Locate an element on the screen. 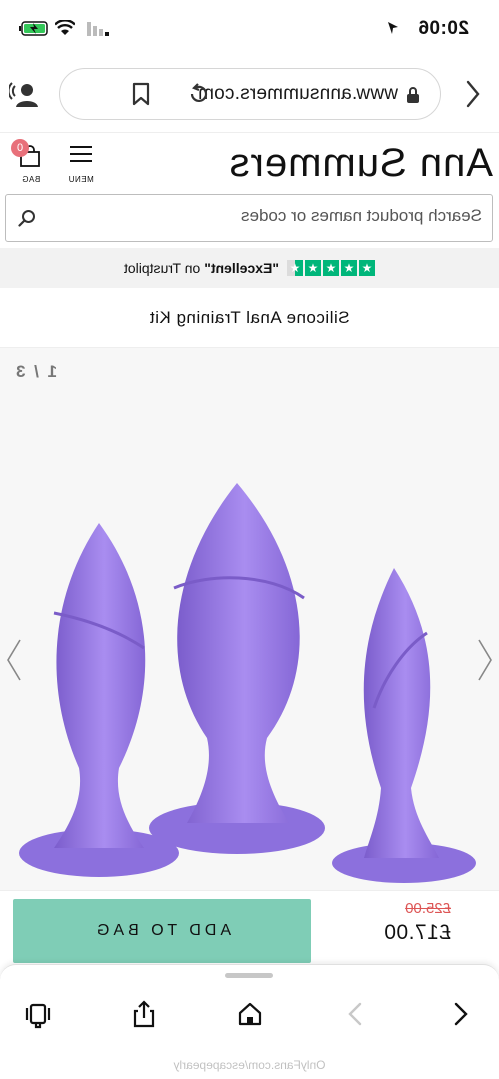 The image size is (499, 1079). purchase-bar: £25.00 £17.00 ADD TO BAG is located at coordinates (249, 930).